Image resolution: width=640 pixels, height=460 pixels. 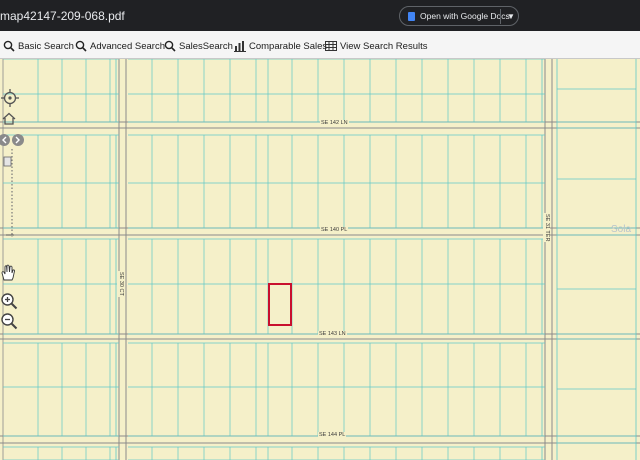 What do you see at coordinates (288, 46) in the screenshot?
I see `comparable-sales-label: Comparable Sales` at bounding box center [288, 46].